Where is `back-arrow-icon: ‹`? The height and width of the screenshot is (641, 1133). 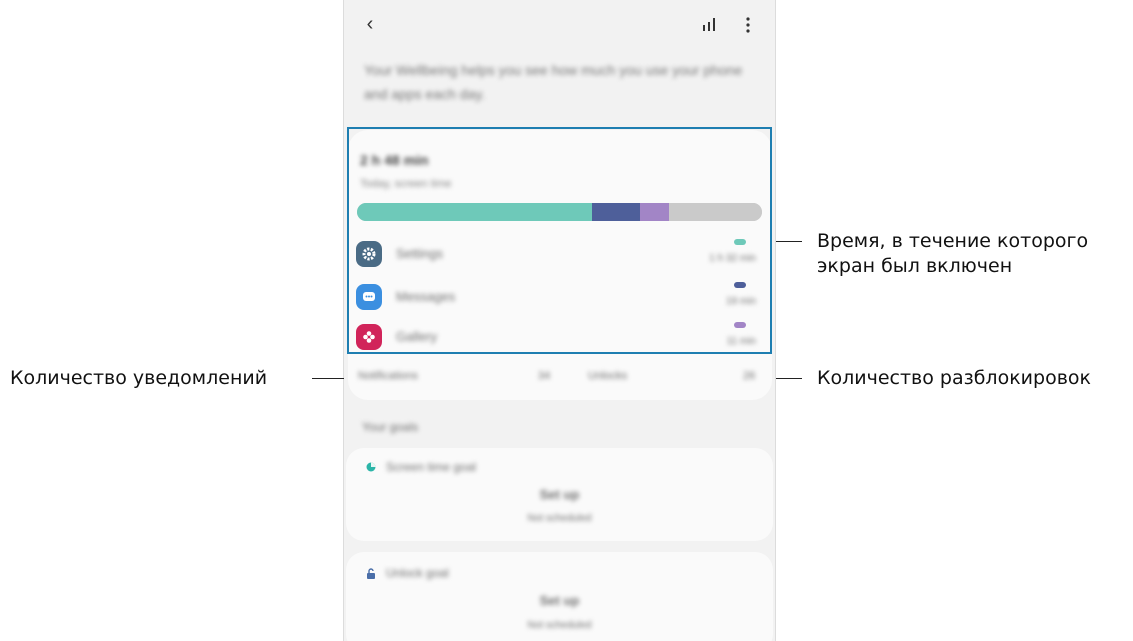
back-arrow-icon: ‹ is located at coordinates (370, 24).